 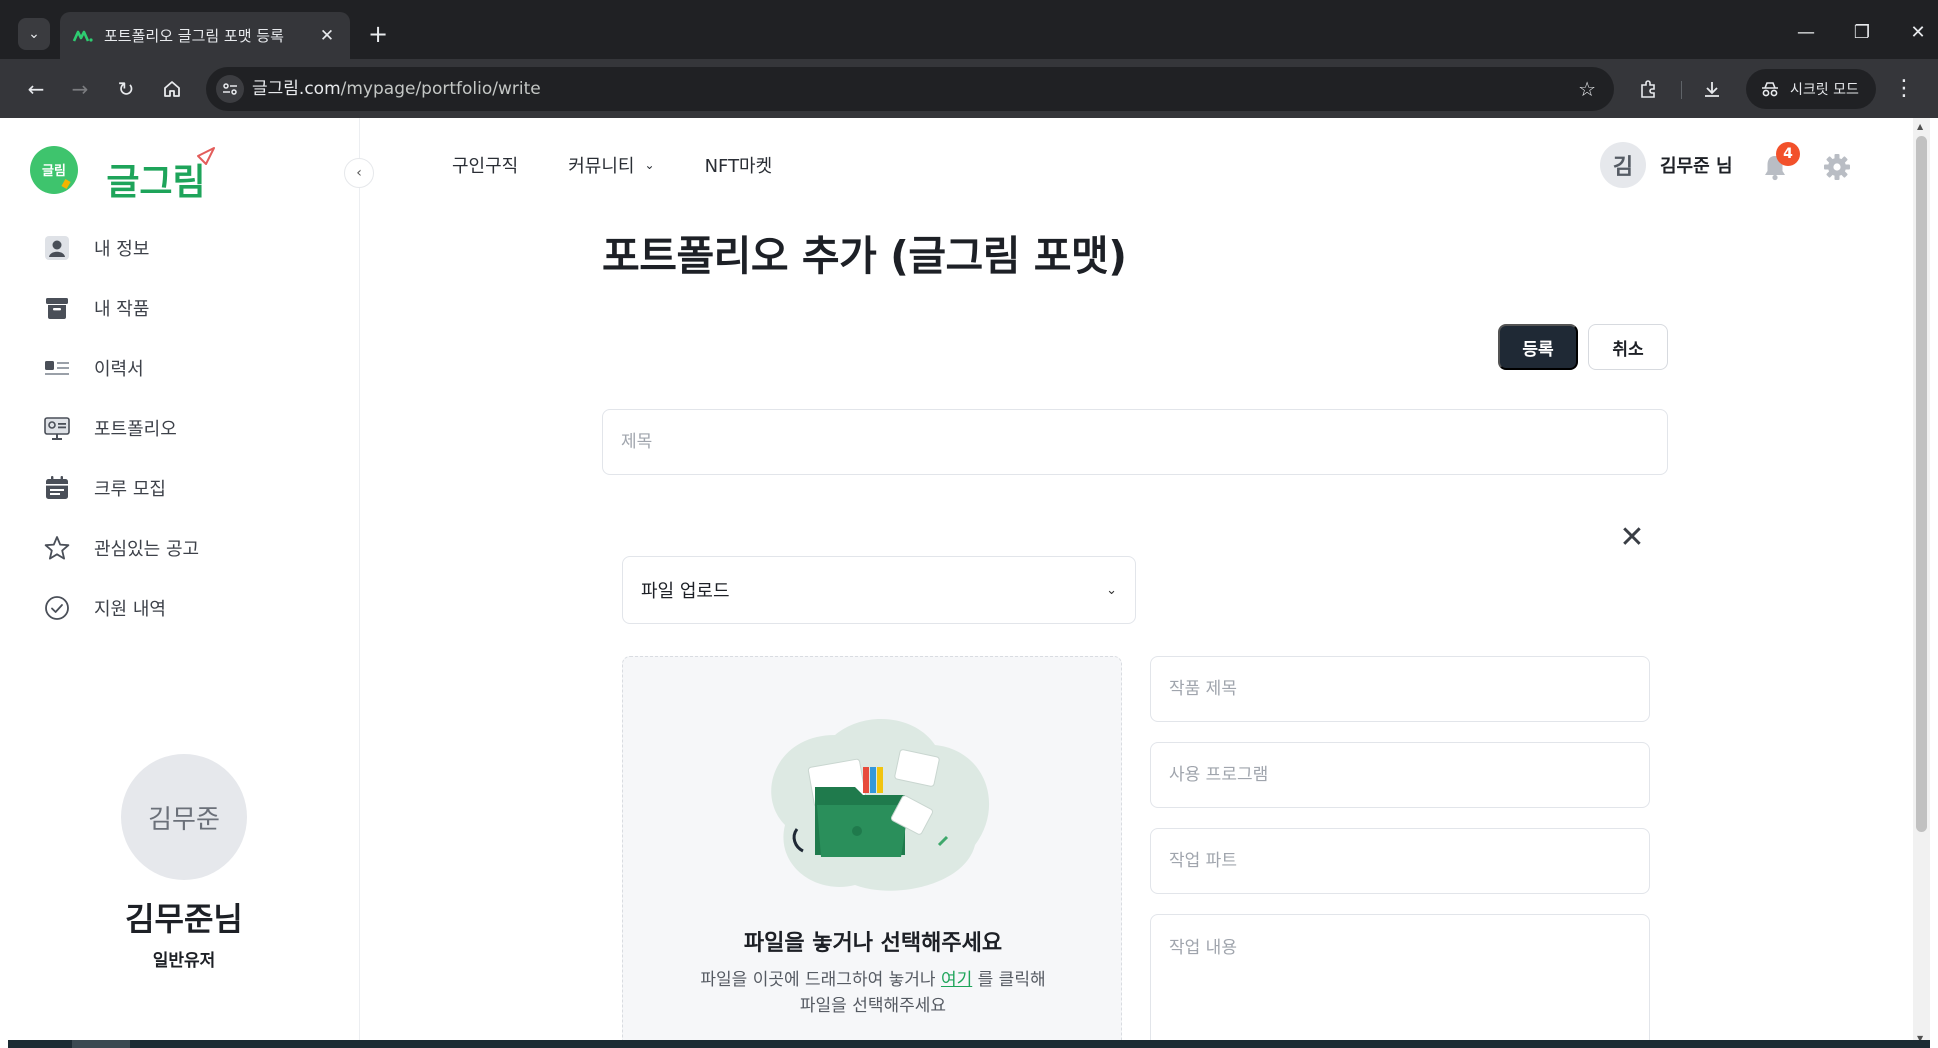 What do you see at coordinates (80, 89) in the screenshot?
I see `forward-arrow-icon: →` at bounding box center [80, 89].